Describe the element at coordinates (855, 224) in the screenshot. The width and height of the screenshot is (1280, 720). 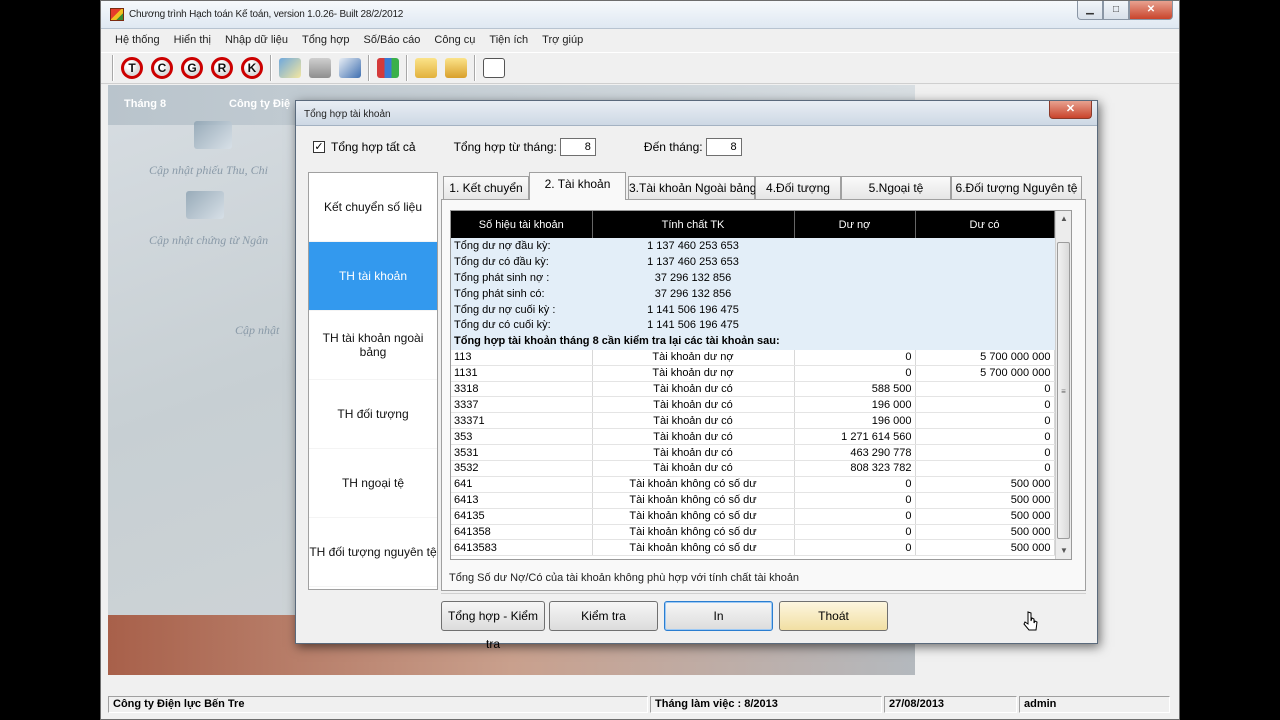
I see `col-debit-balance: Dư nợ` at that location.